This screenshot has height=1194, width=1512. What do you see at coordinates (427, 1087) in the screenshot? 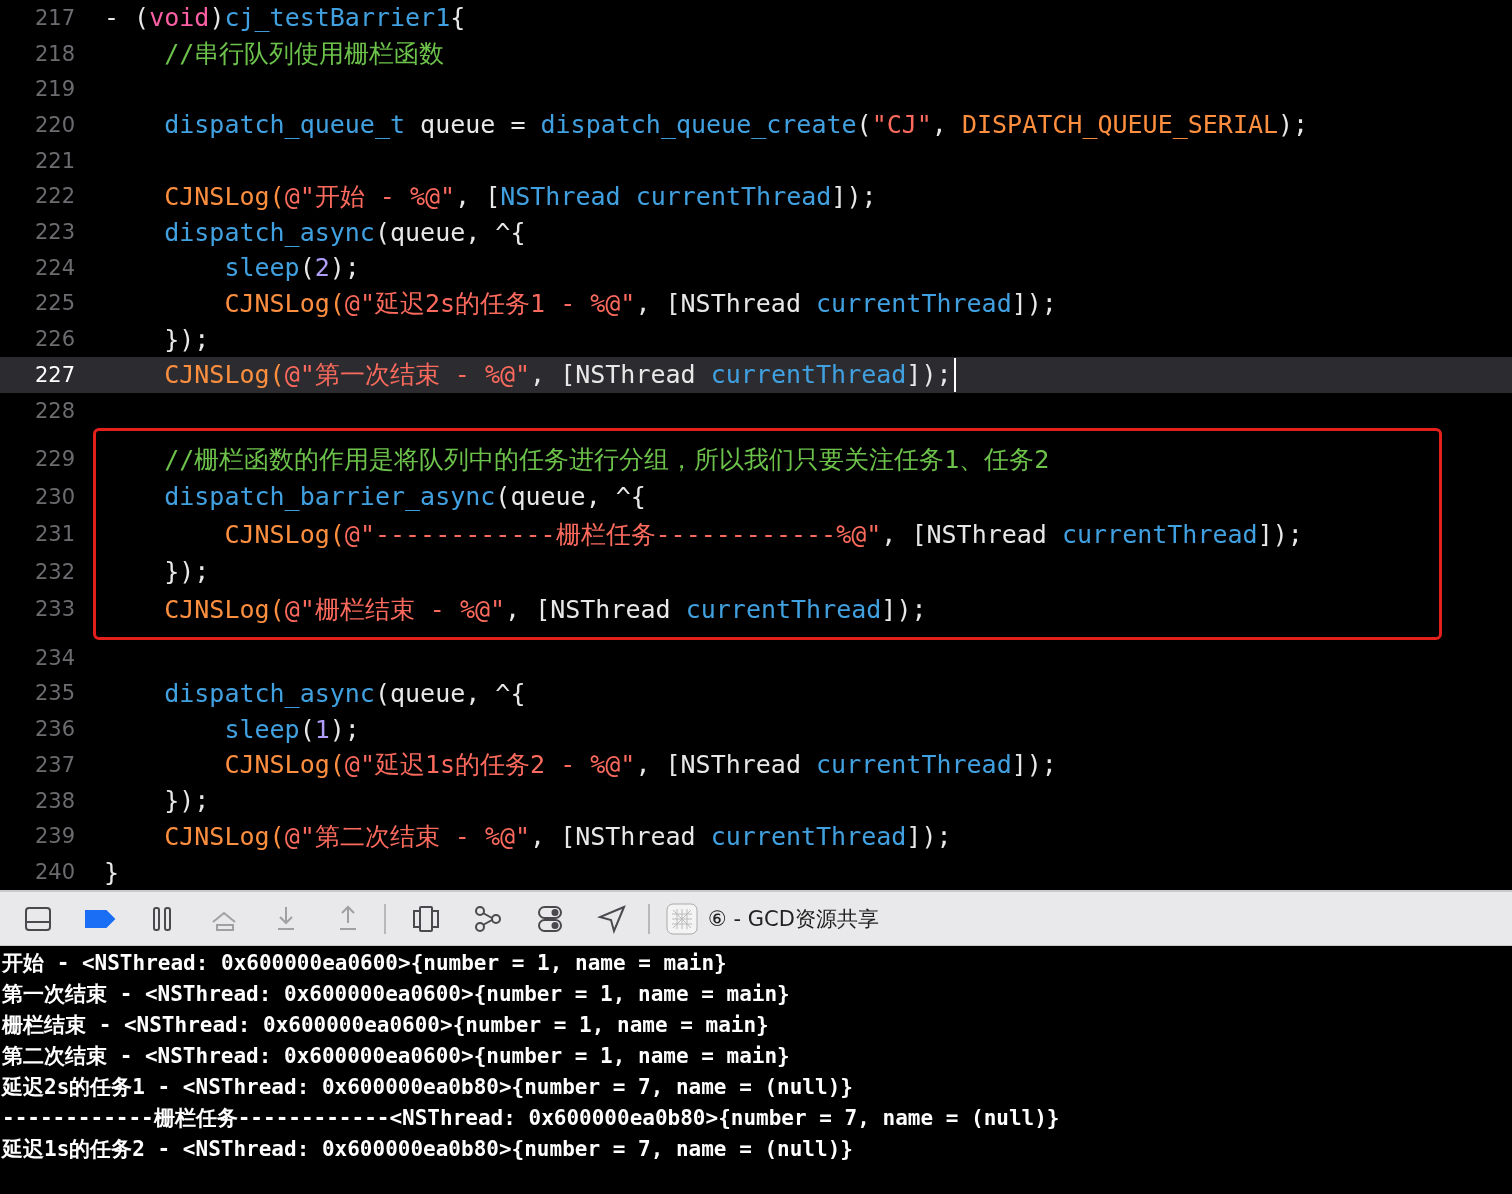
I see `console-line: 延迟2s的任务1 - <NSThread: 0x600000ea0b80>{number = 7, name = (null)}` at bounding box center [427, 1087].